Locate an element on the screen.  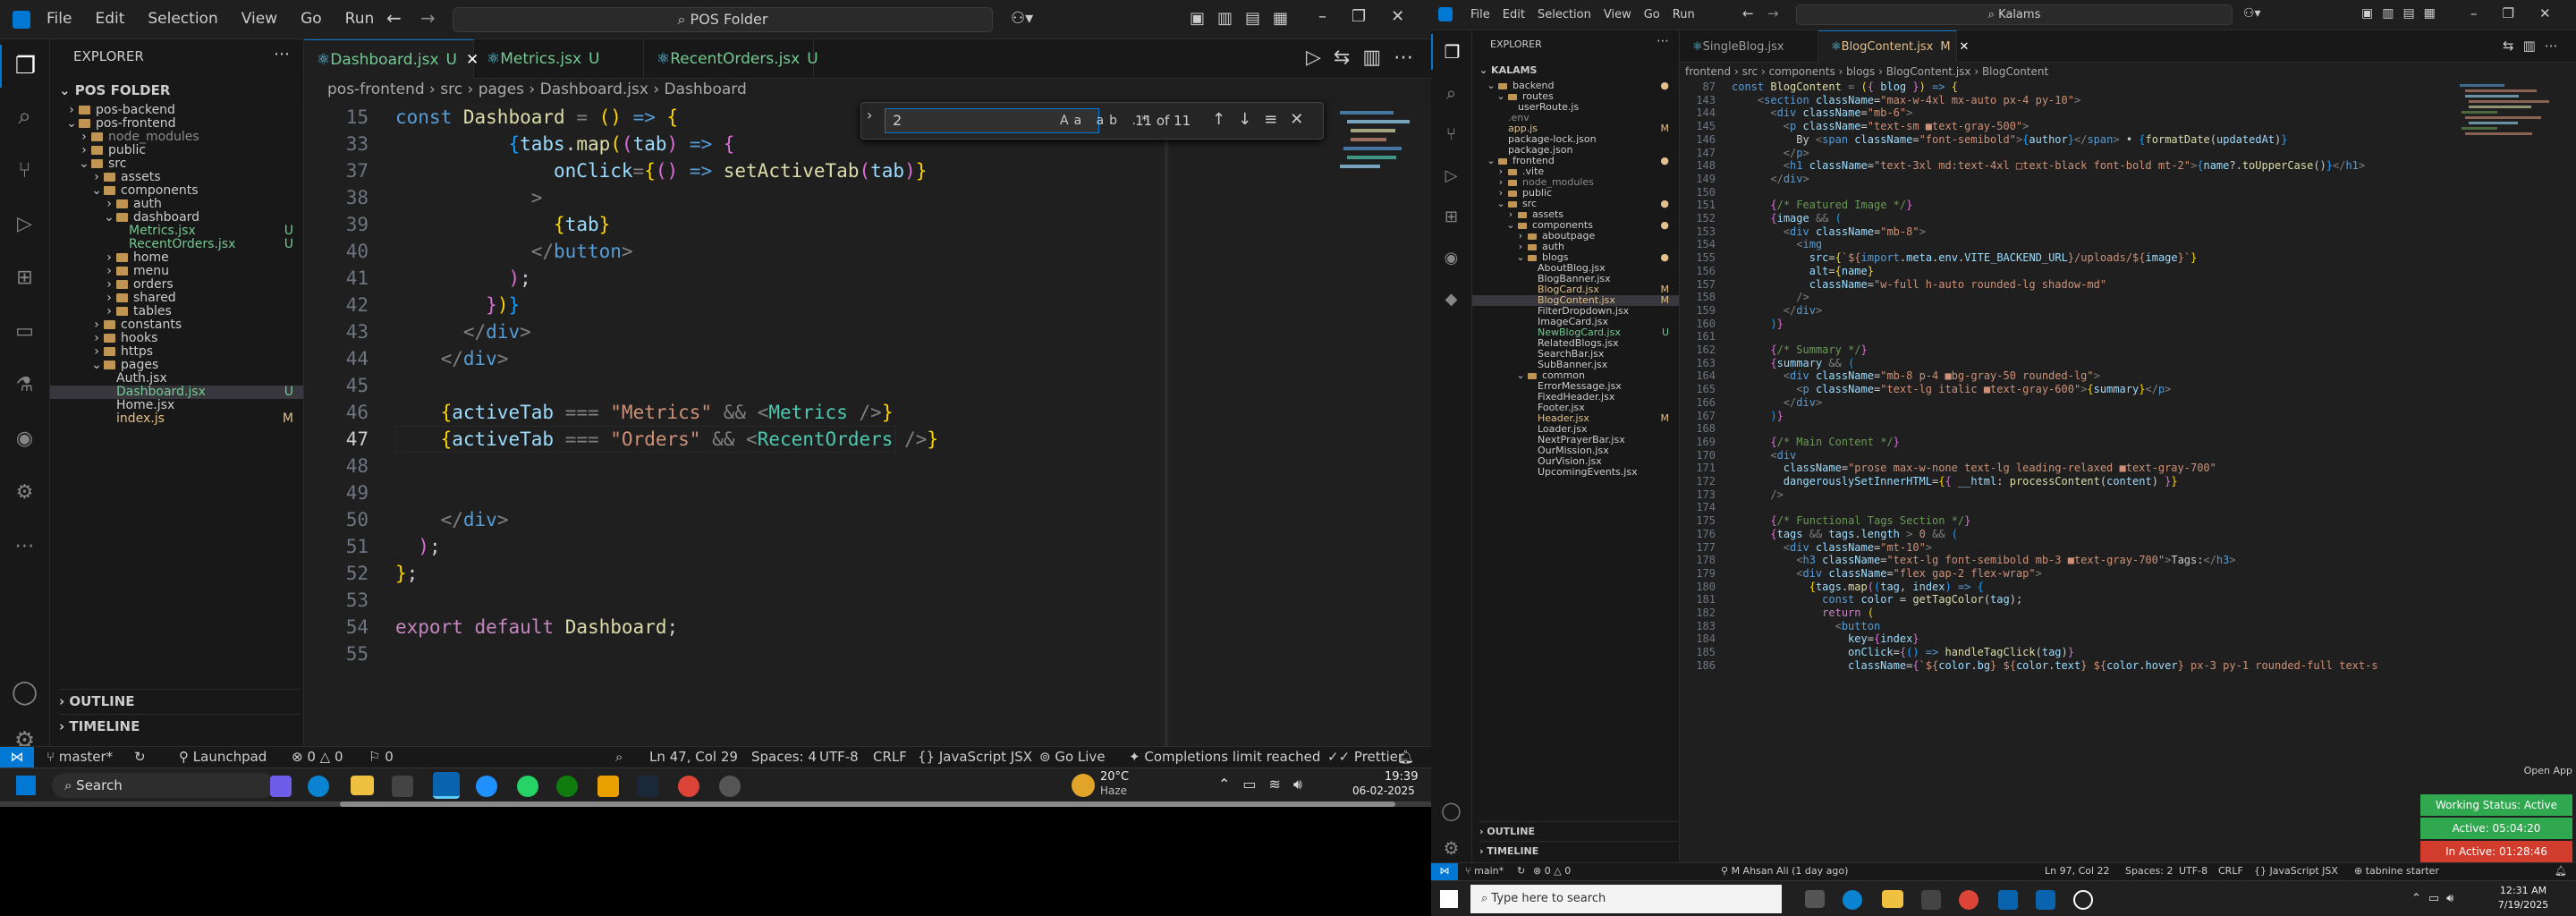
prettier-status: ✓✓ Prettier is located at coordinates (1365, 757).